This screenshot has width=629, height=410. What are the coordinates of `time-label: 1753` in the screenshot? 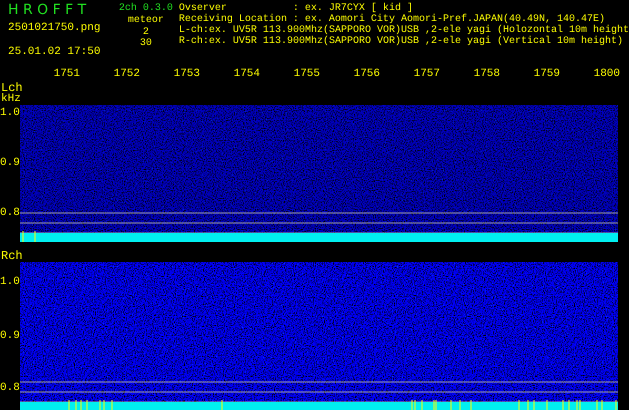 It's located at (187, 75).